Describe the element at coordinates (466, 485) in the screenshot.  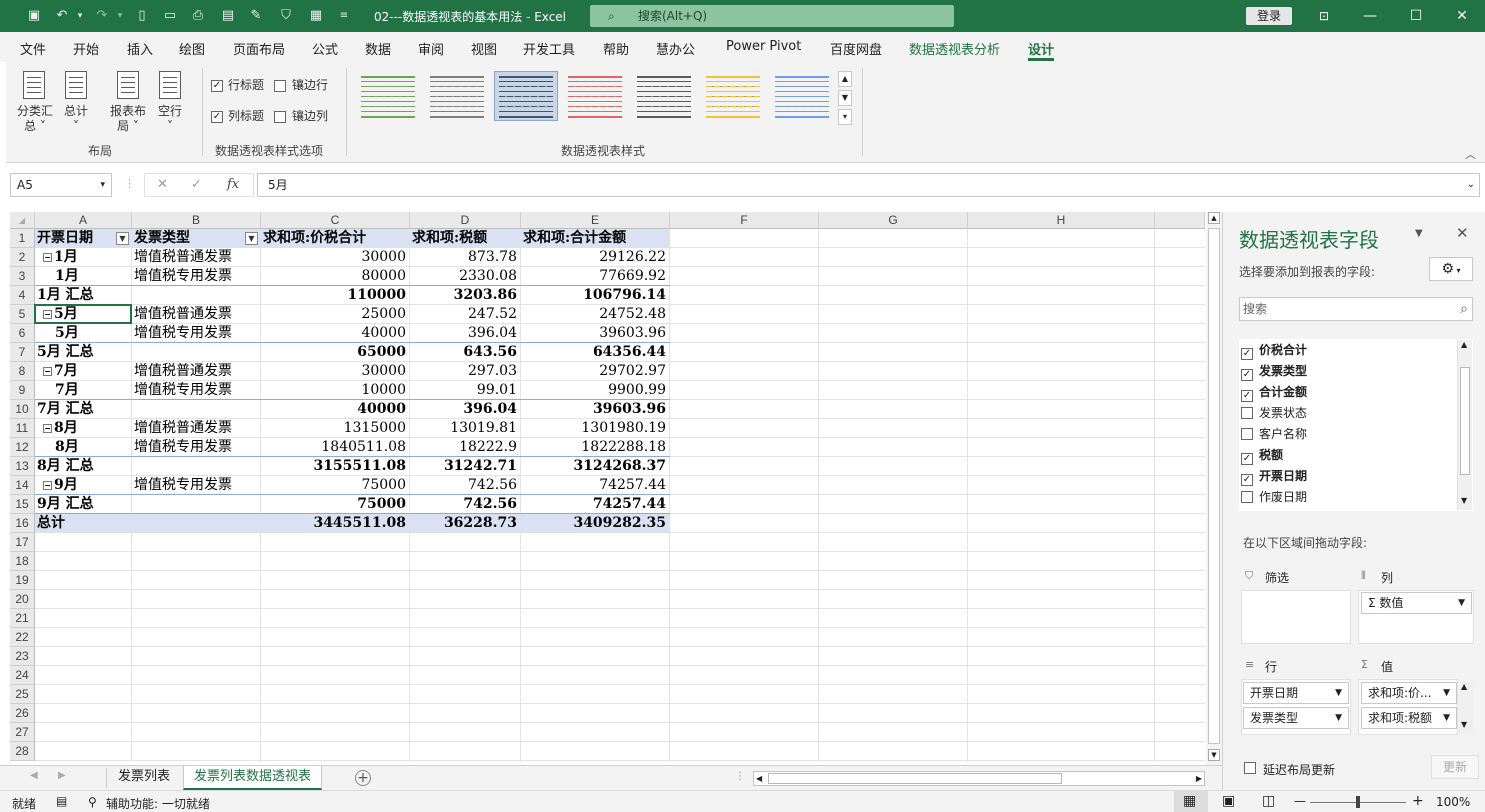
I see `cell-d: 742.56` at that location.